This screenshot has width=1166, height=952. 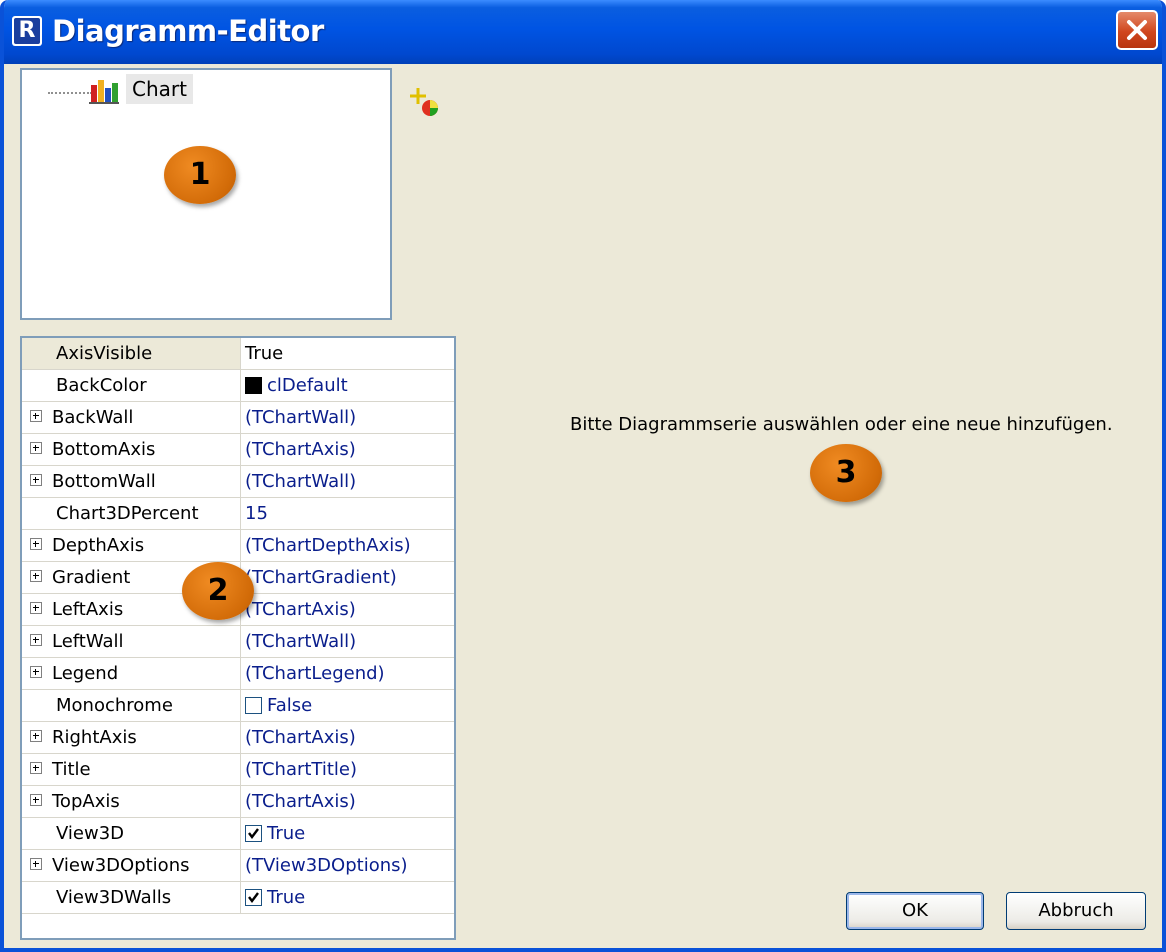 I want to click on title-bar: R Diagramm-Editor, so click(x=583, y=32).